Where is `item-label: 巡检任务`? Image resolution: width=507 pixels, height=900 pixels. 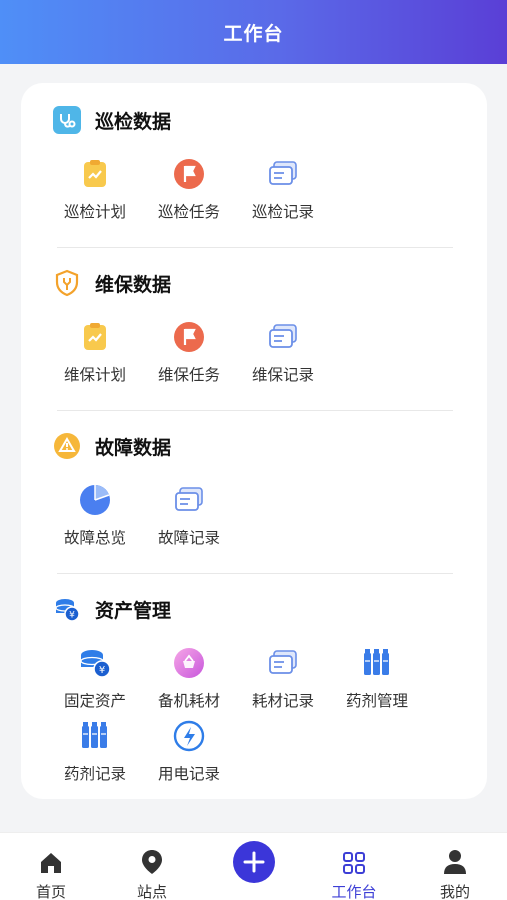
item-label: 巡检任务 is located at coordinates (188, 212).